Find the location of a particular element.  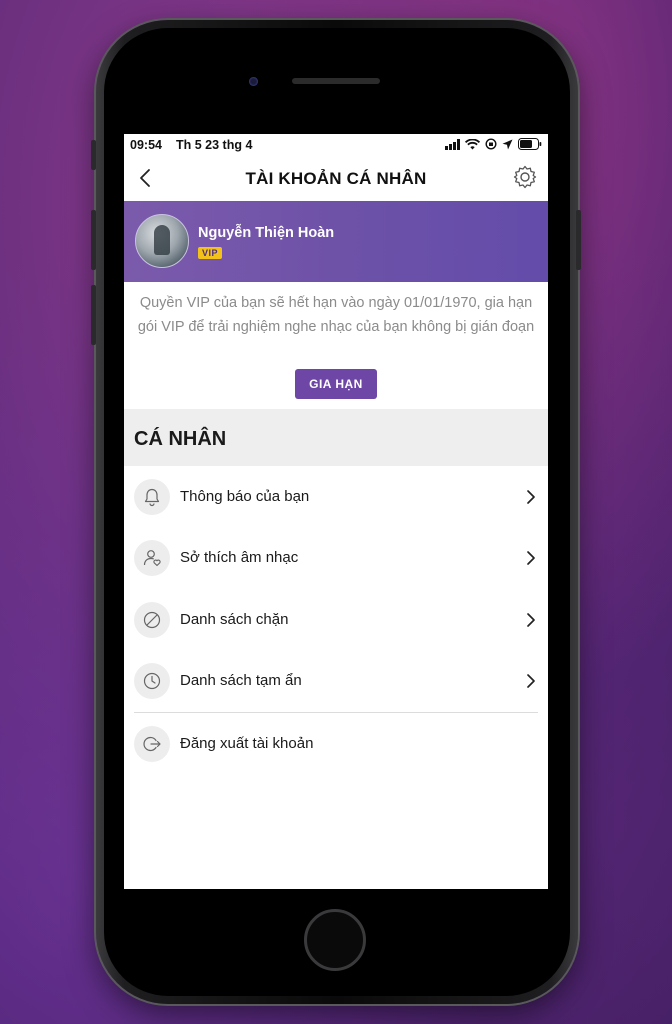

menu-item-block-list: Danh sách chặn is located at coordinates (336, 620).